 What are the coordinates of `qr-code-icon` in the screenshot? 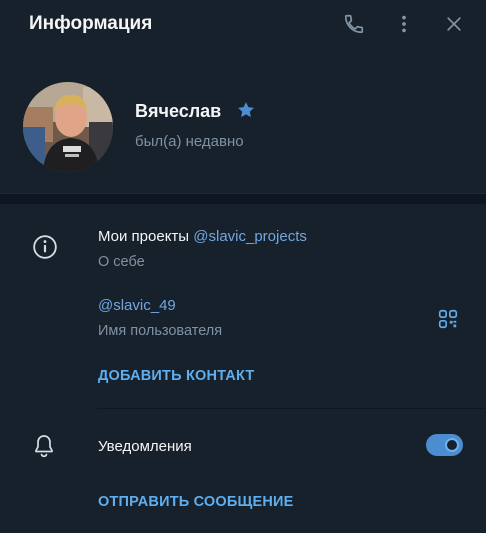 It's located at (448, 319).